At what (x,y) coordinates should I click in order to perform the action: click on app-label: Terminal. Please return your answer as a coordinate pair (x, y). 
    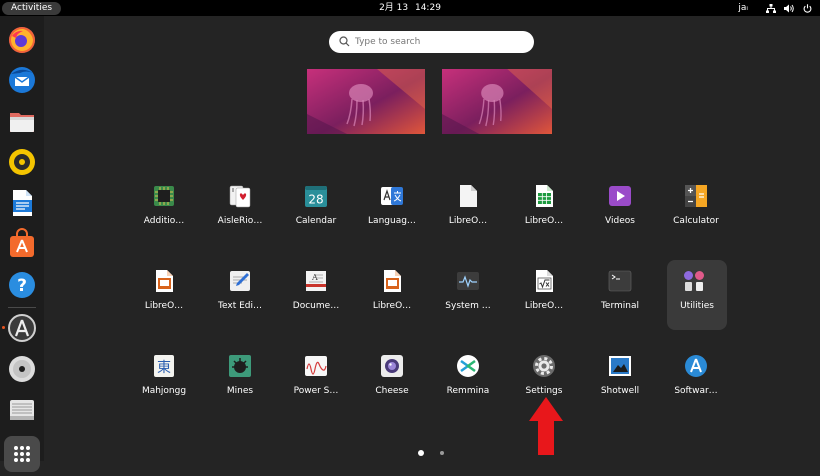
    Looking at the image, I should click on (620, 306).